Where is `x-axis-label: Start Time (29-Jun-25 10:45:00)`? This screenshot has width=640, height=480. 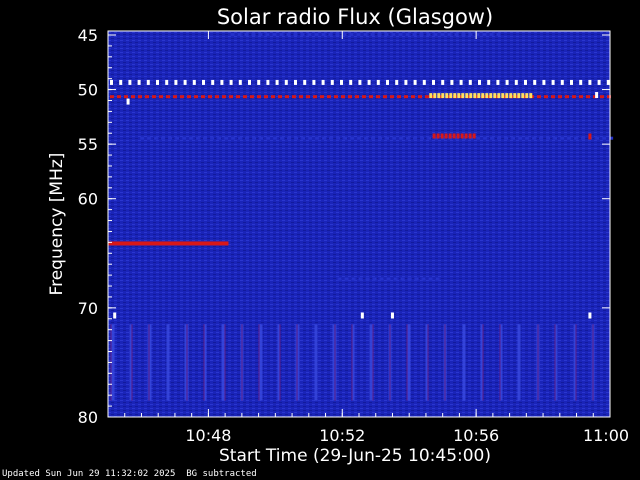 x-axis-label: Start Time (29-Jun-25 10:45:00) is located at coordinates (355, 456).